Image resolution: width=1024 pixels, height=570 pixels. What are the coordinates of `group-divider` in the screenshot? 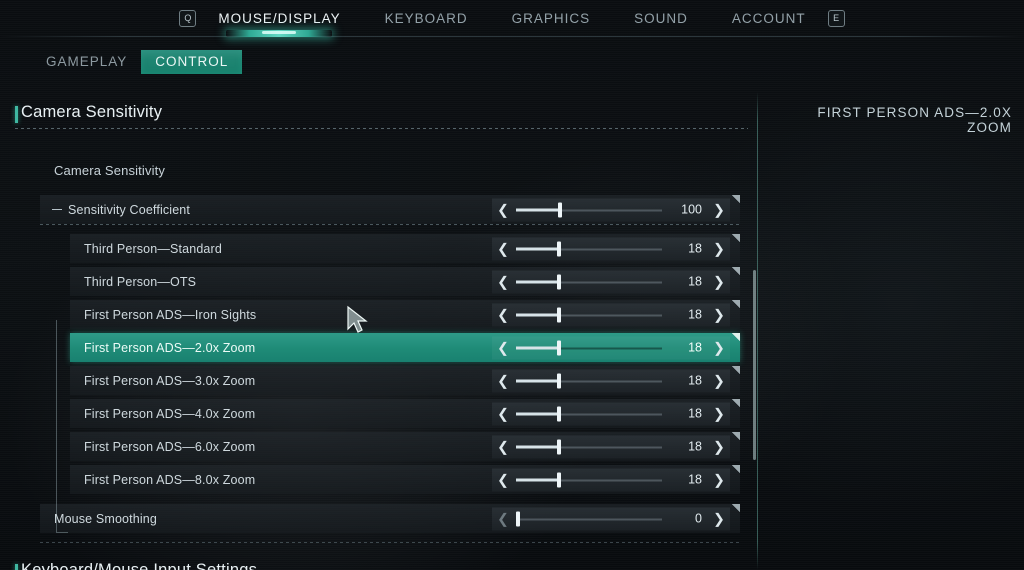 It's located at (390, 225).